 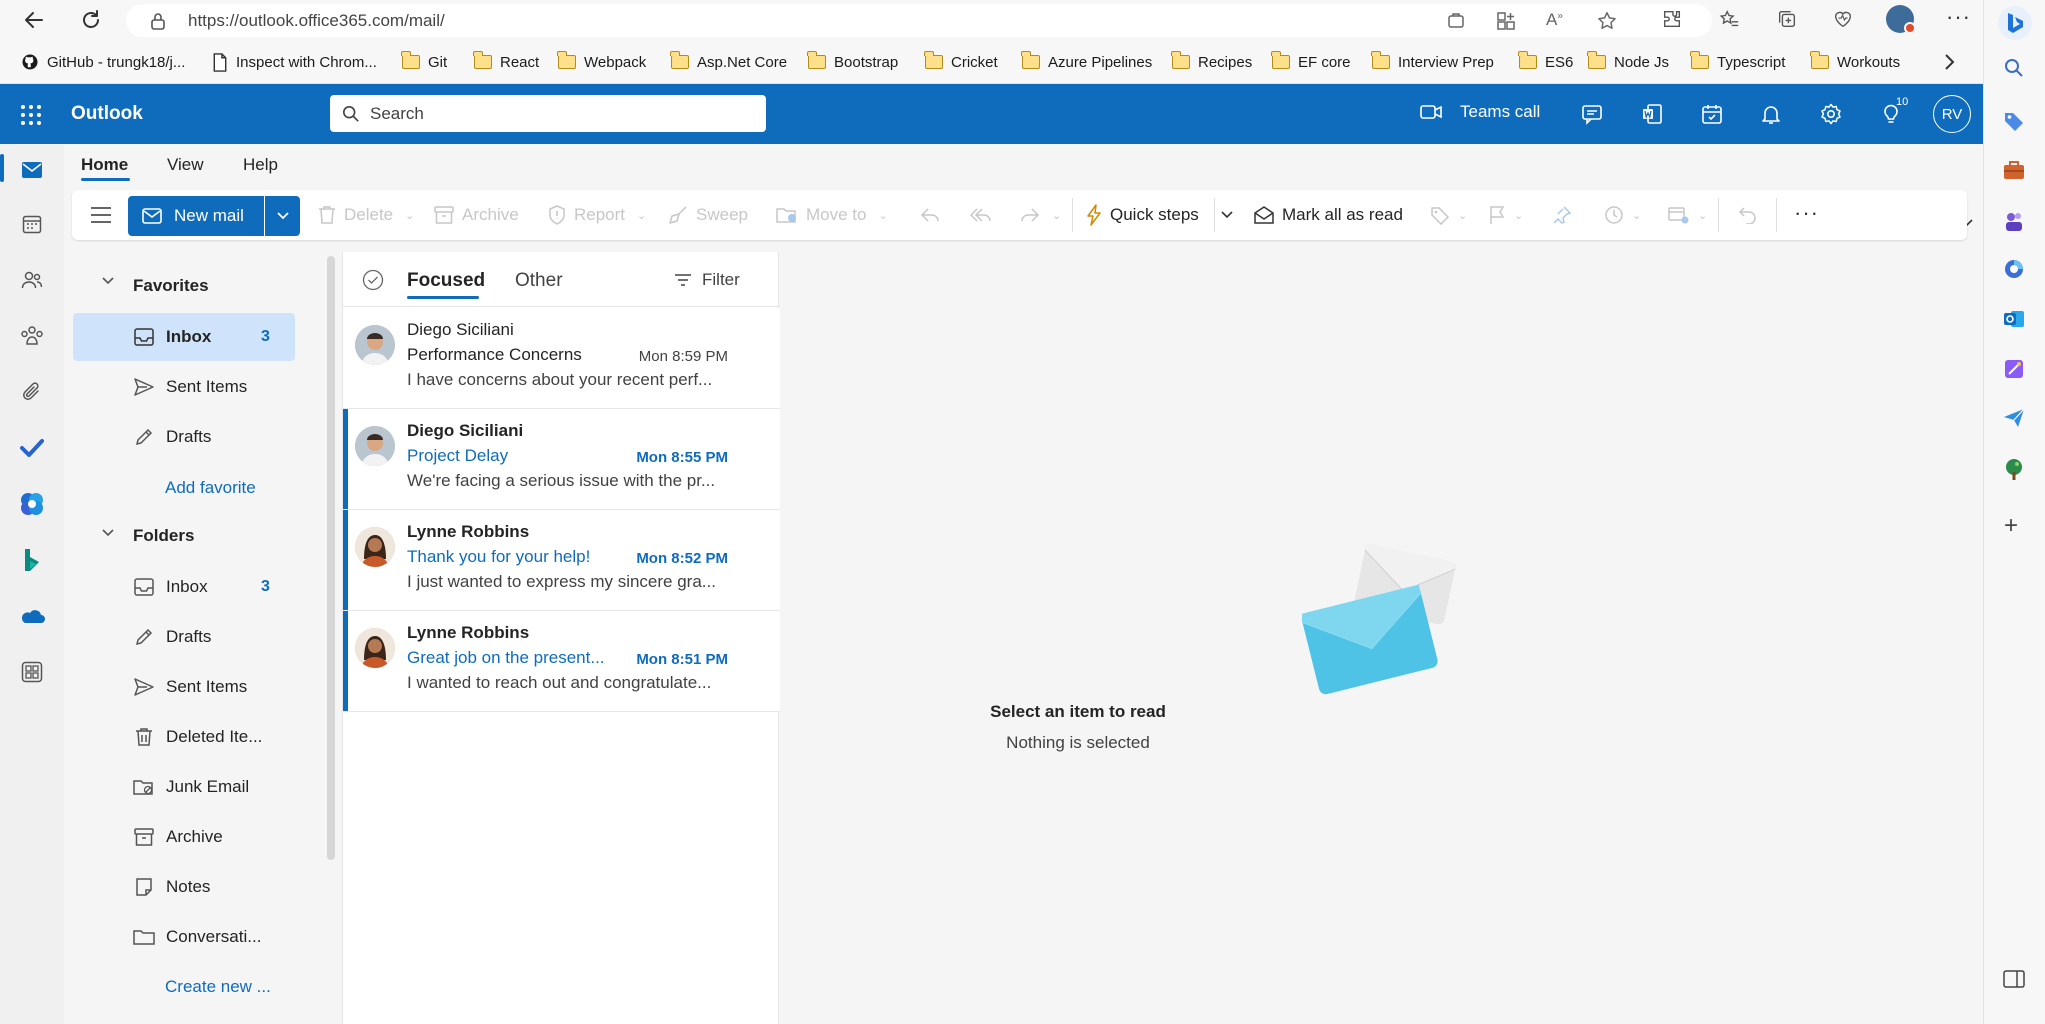 What do you see at coordinates (331, 558) in the screenshot?
I see `folder-pane-scrollbar` at bounding box center [331, 558].